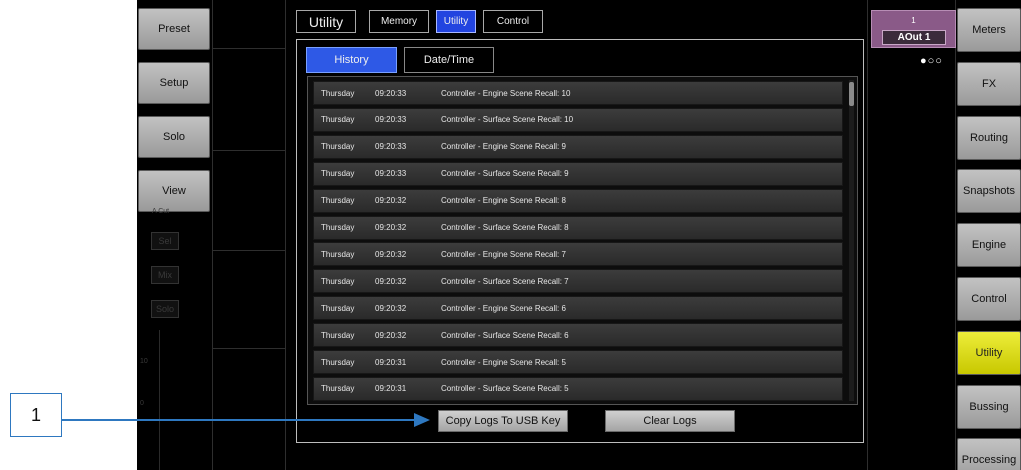 The image size is (1021, 470). What do you see at coordinates (422, 420) in the screenshot?
I see `callout-arrow-head` at bounding box center [422, 420].